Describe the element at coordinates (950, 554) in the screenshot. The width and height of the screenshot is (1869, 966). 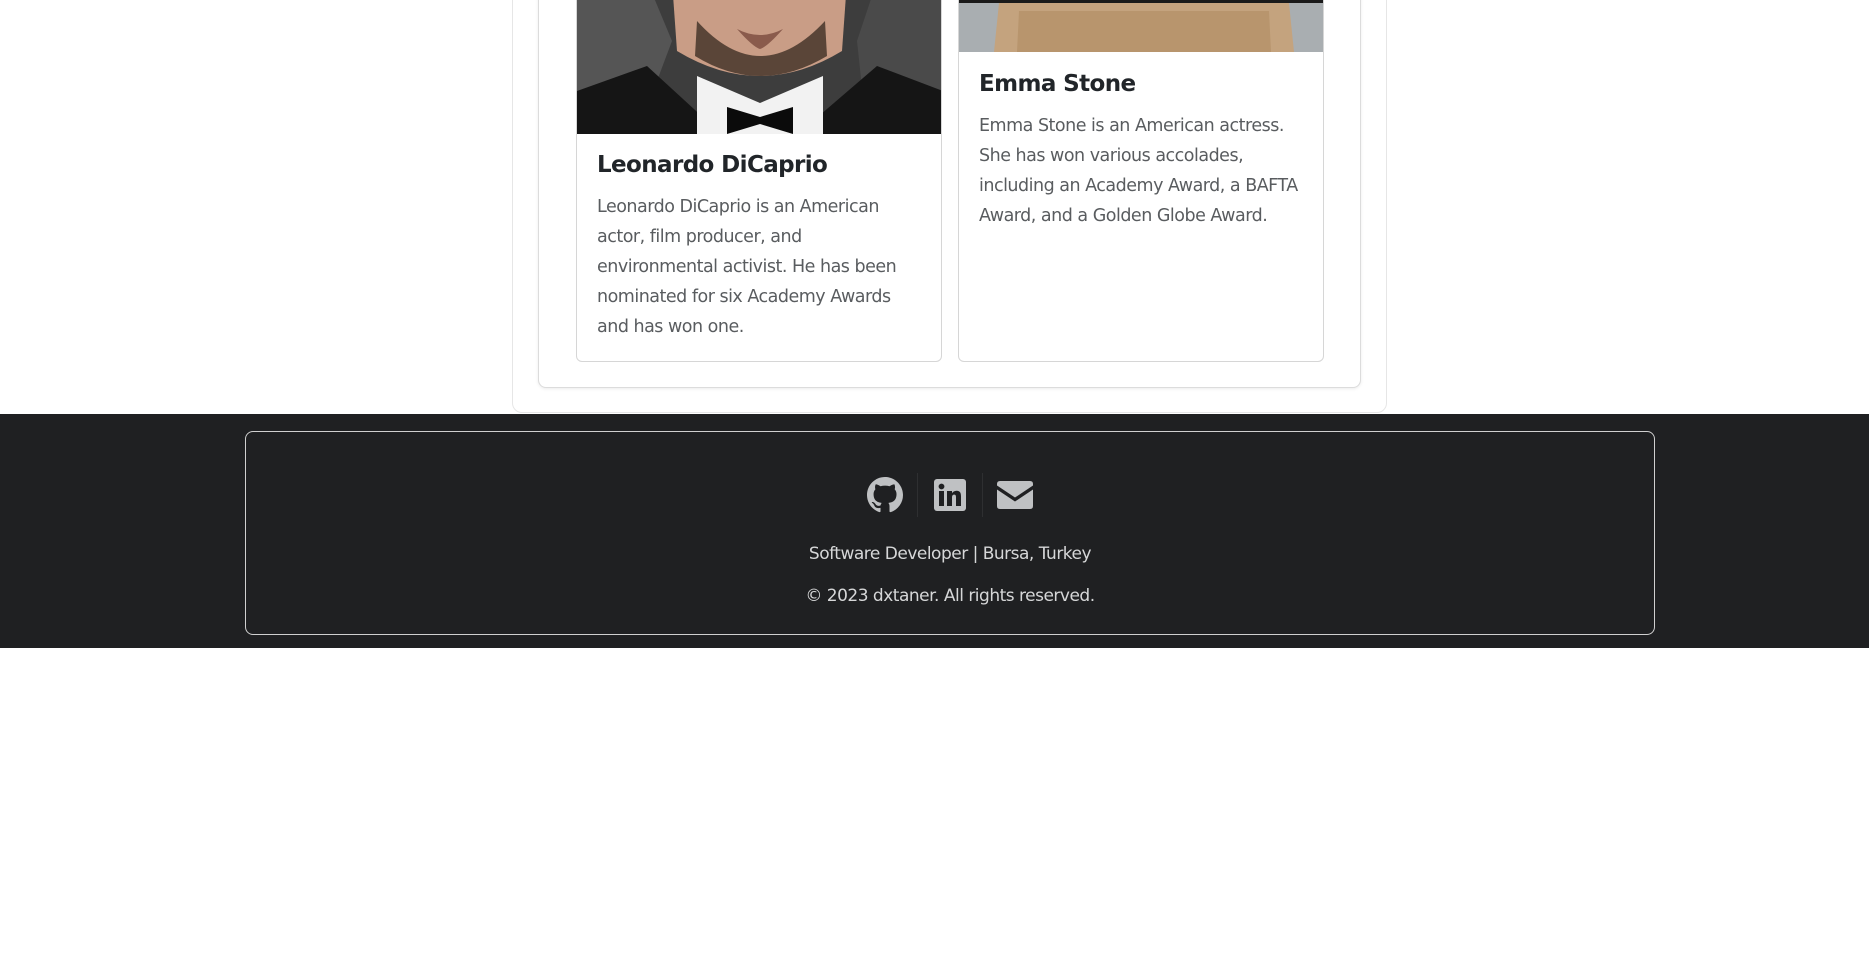
I see `footer-tagline: Software Developer | Bursa, Turkey` at that location.